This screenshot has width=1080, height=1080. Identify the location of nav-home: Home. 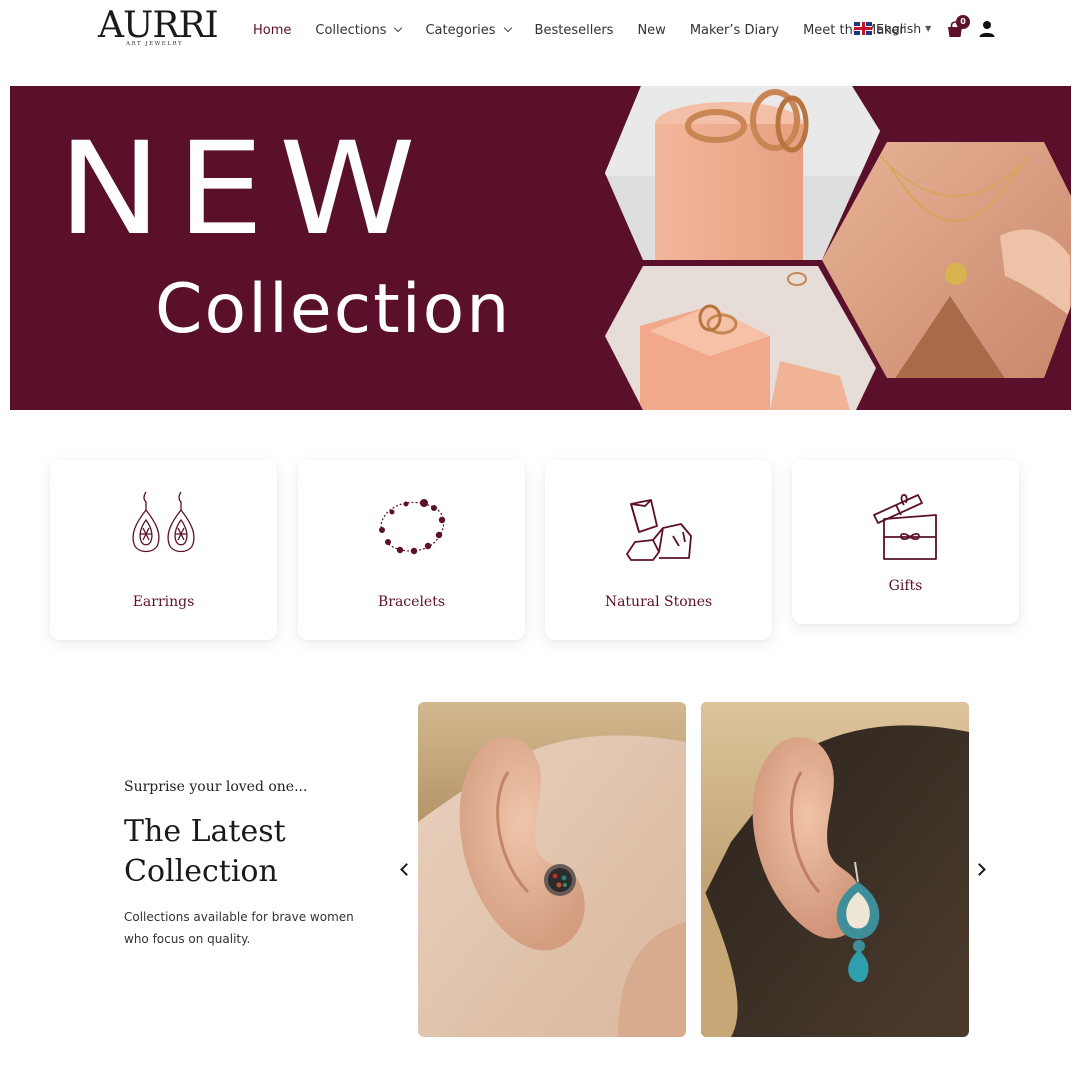
(272, 30).